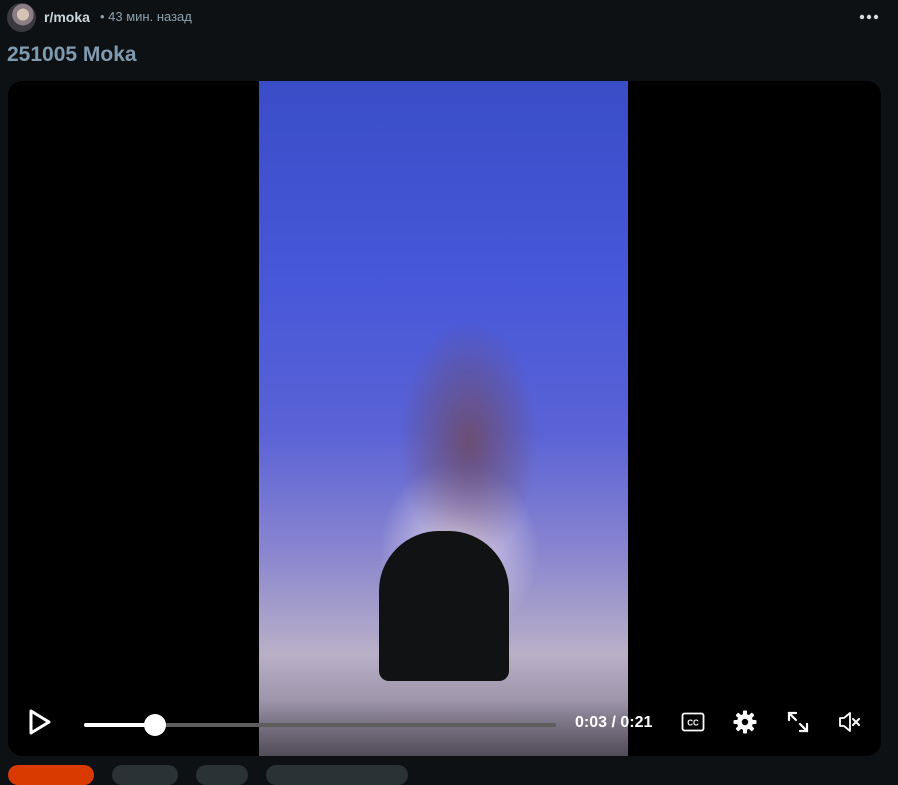  I want to click on subreddit-link: r/moka, so click(67, 17).